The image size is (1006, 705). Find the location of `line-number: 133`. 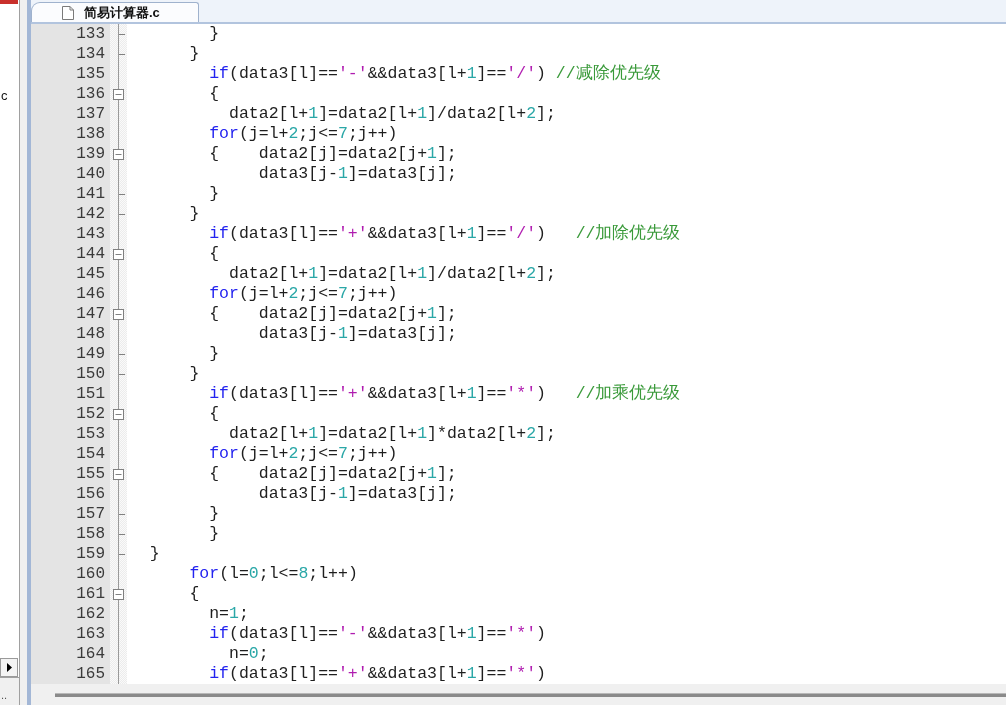

line-number: 133 is located at coordinates (90, 34).